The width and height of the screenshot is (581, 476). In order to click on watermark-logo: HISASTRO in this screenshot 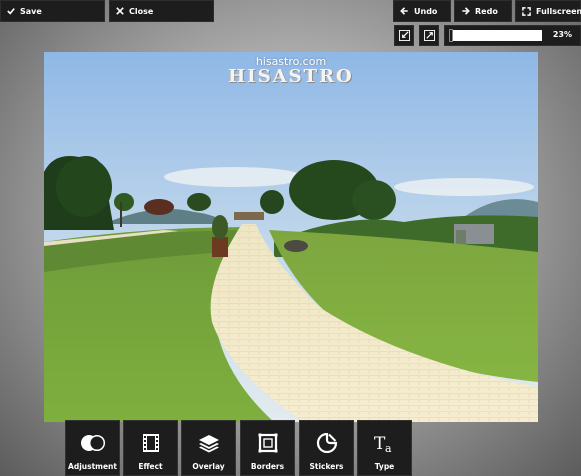, I will do `click(291, 76)`.